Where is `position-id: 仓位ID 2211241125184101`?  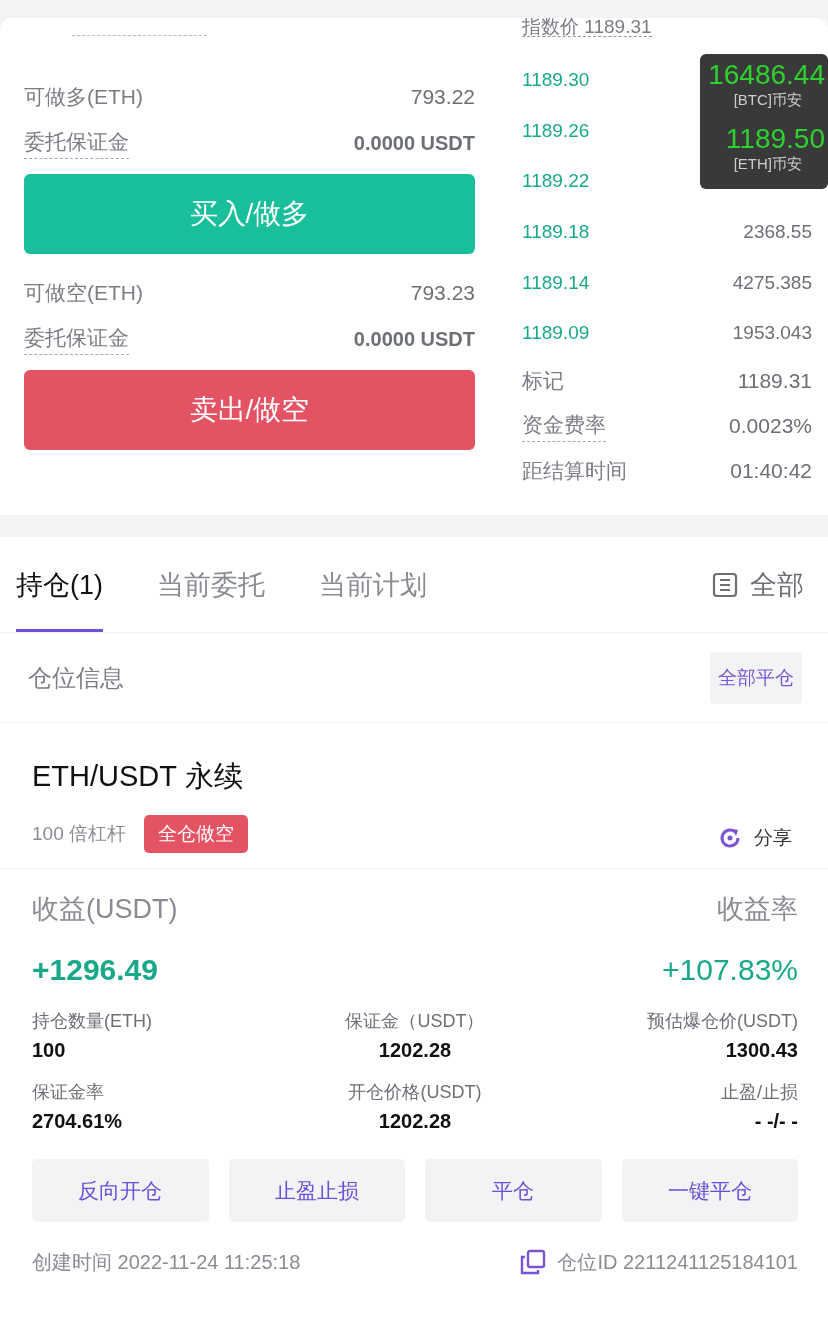
position-id: 仓位ID 2211241125184101 is located at coordinates (677, 1262).